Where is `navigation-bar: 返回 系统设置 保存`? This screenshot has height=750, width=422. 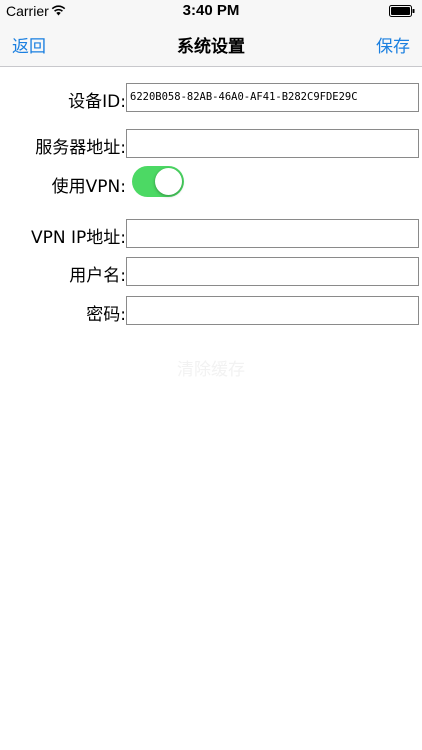
navigation-bar: 返回 系统设置 保存 is located at coordinates (211, 44).